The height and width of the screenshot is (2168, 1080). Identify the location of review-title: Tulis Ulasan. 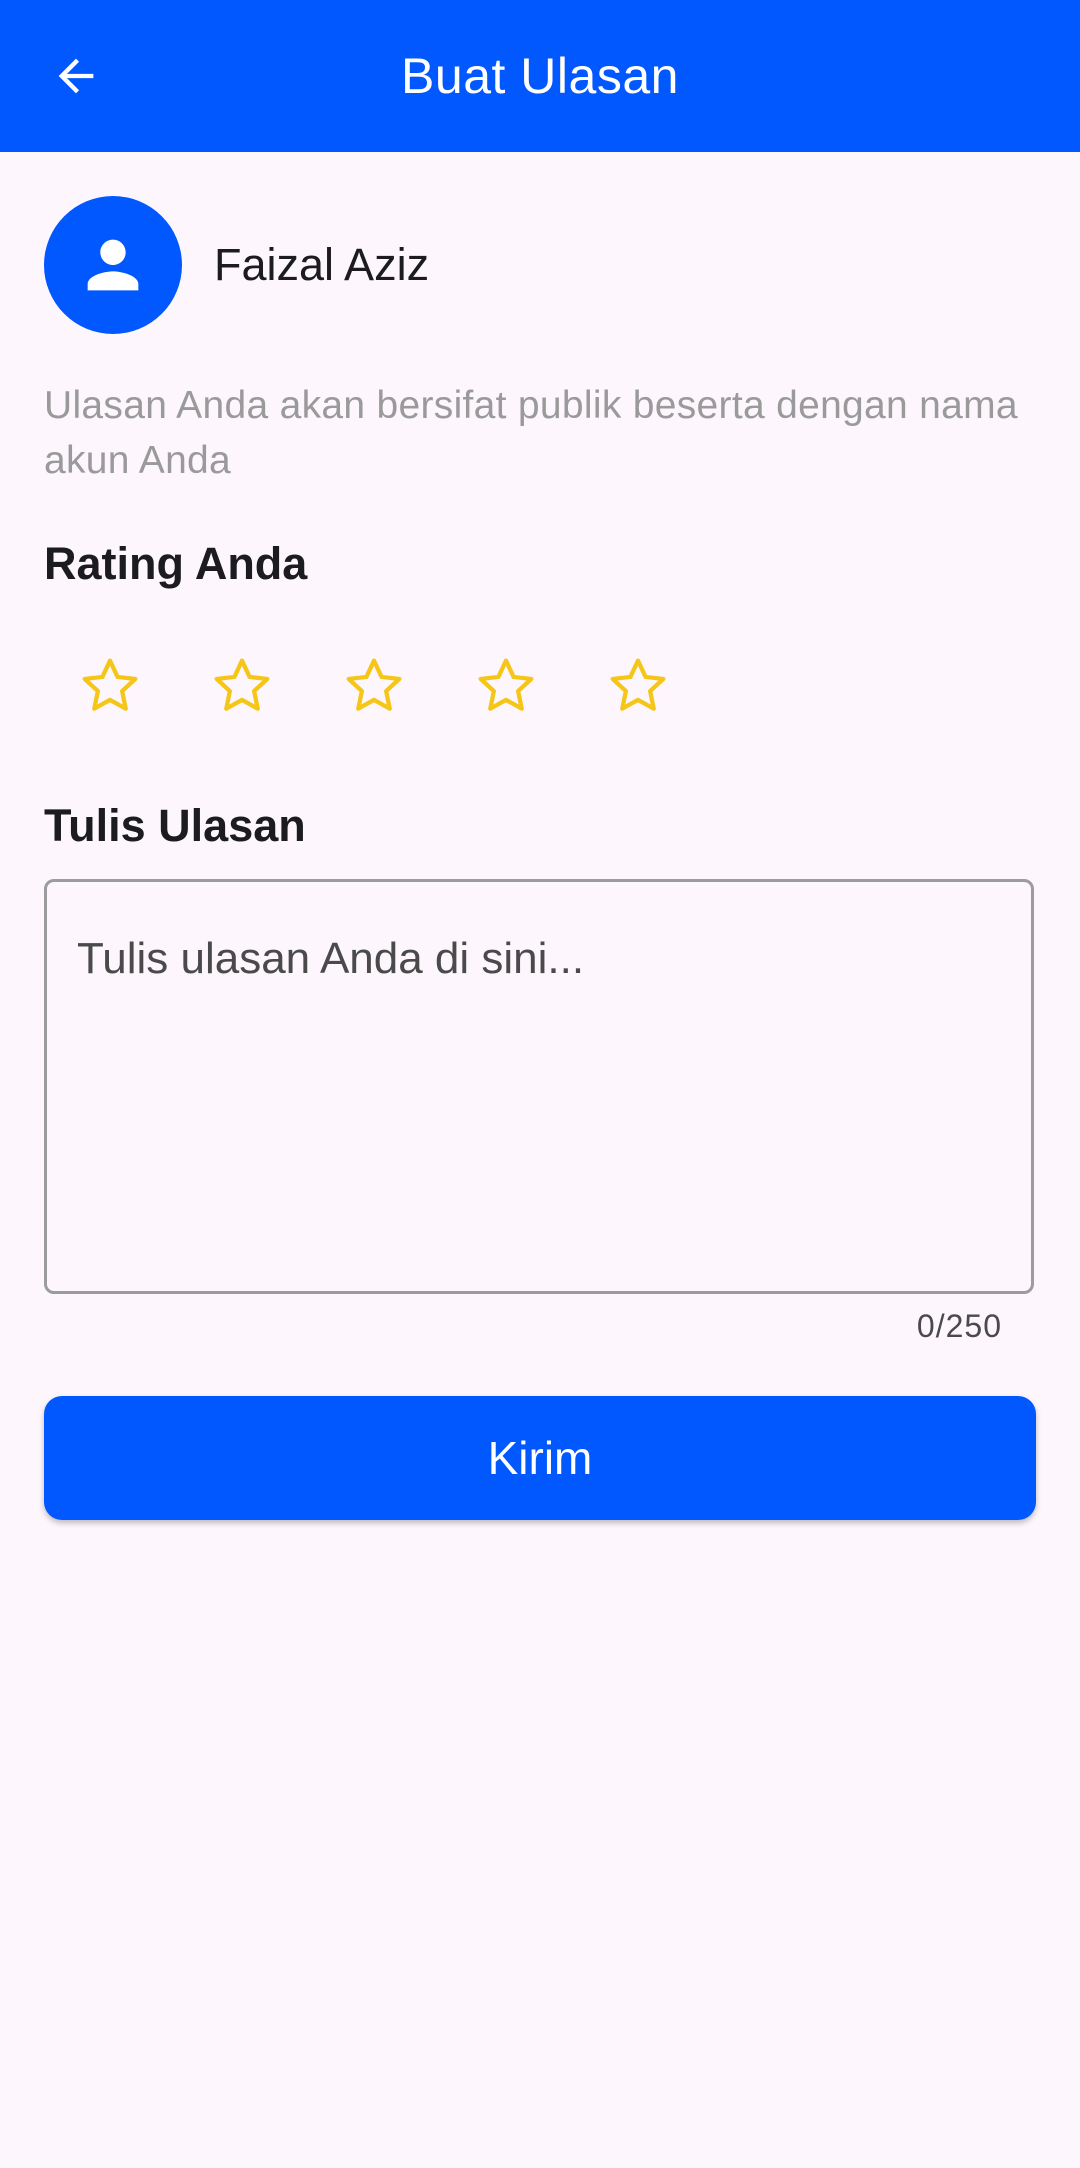
(175, 825).